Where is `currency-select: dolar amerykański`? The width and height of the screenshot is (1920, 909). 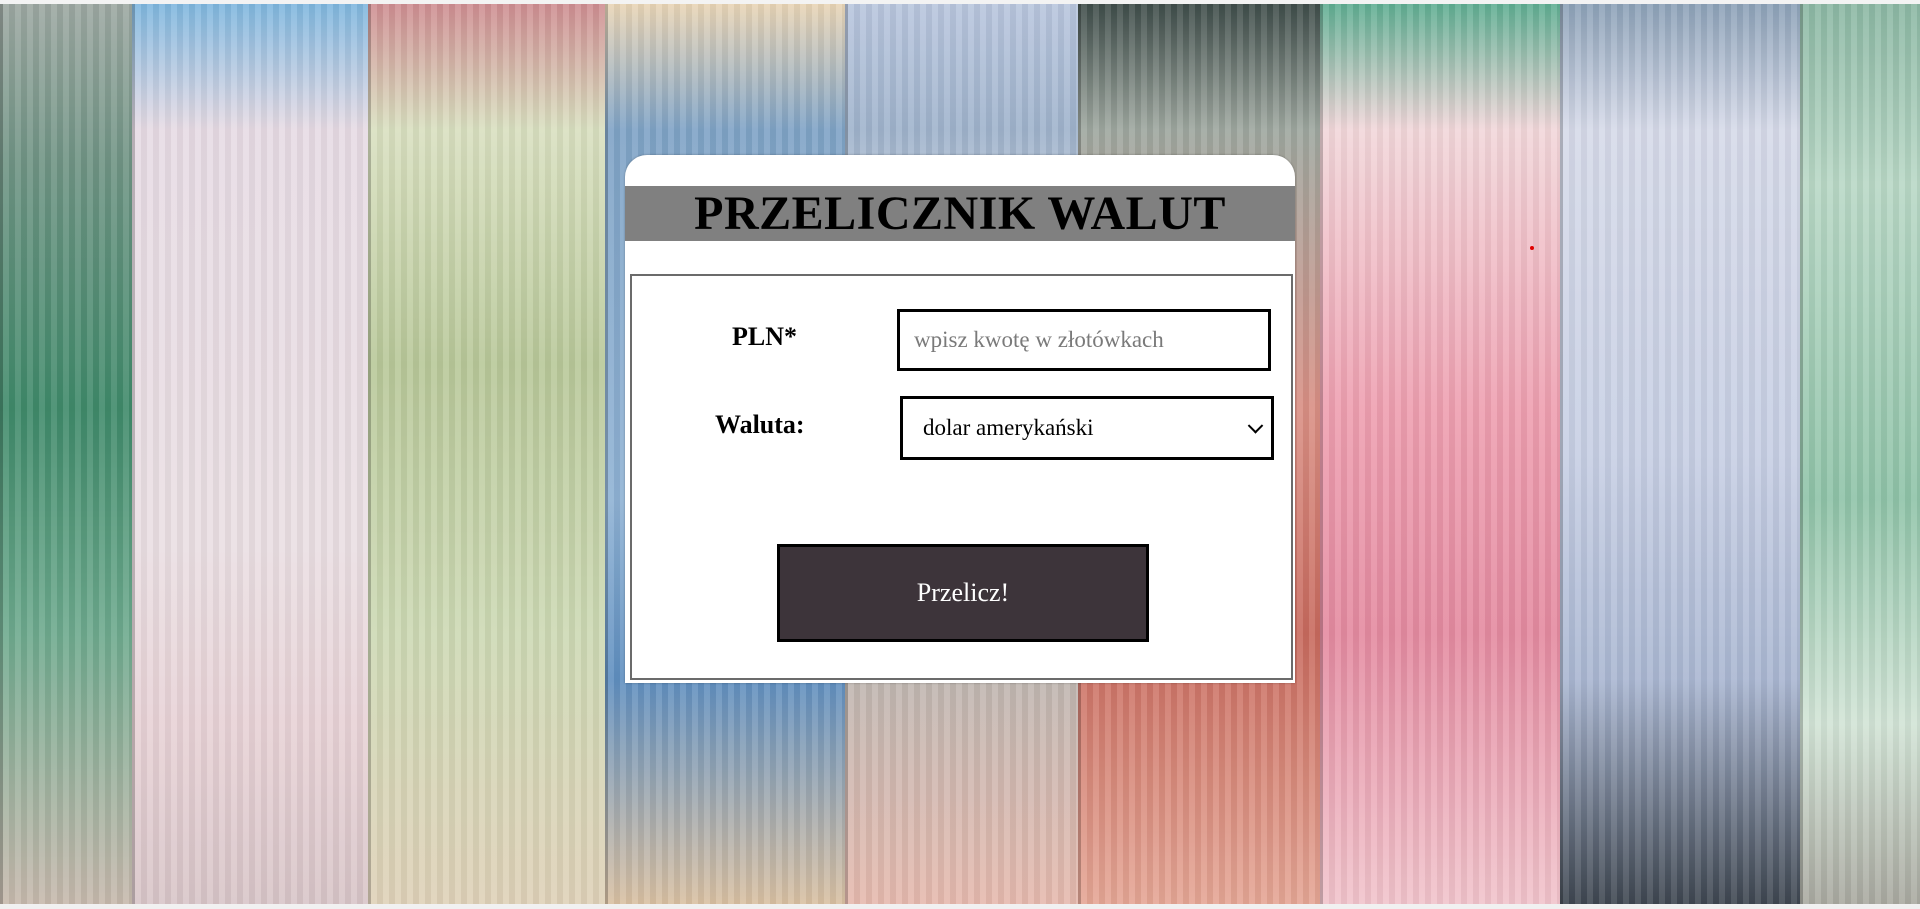 currency-select: dolar amerykański is located at coordinates (1087, 428).